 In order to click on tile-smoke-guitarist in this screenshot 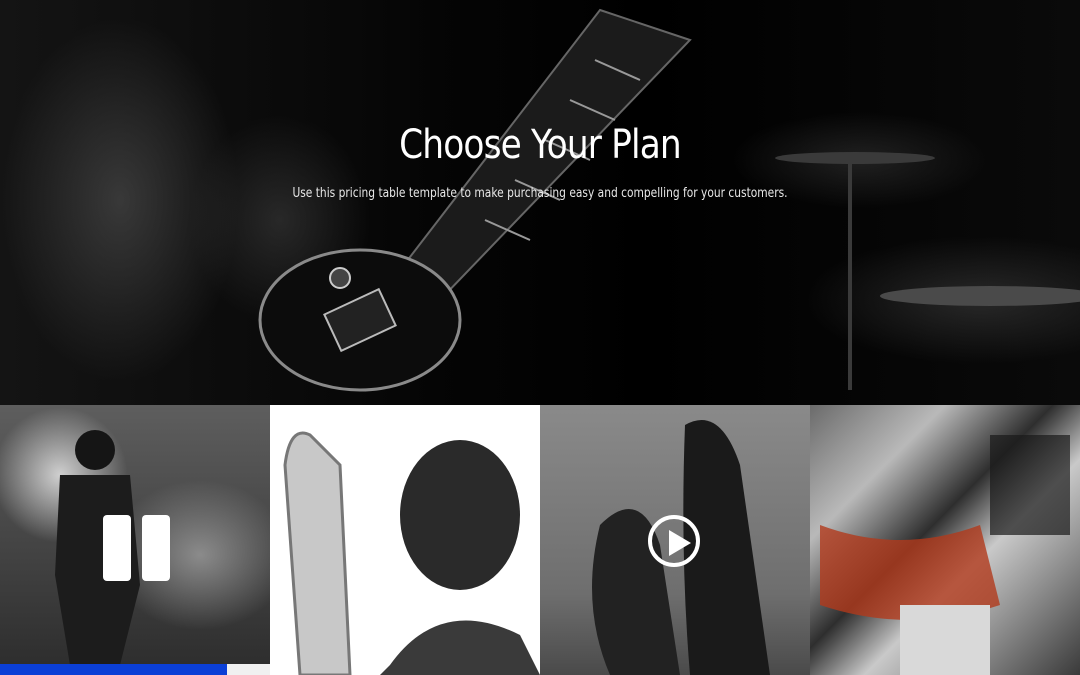, I will do `click(135, 540)`.